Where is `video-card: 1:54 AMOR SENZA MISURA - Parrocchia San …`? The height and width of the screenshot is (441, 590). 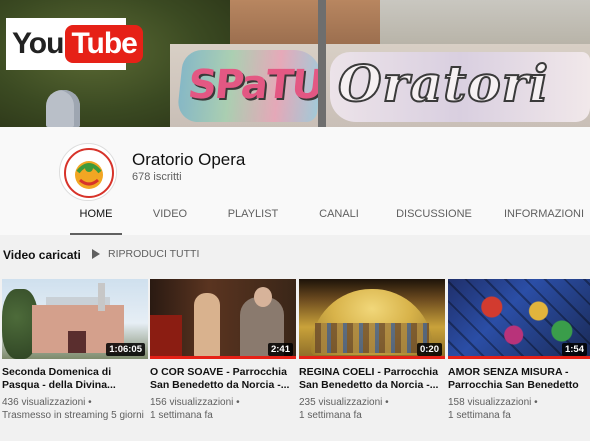
video-card: 1:54 AMOR SENZA MISURA - Parrocchia San … is located at coordinates (519, 350).